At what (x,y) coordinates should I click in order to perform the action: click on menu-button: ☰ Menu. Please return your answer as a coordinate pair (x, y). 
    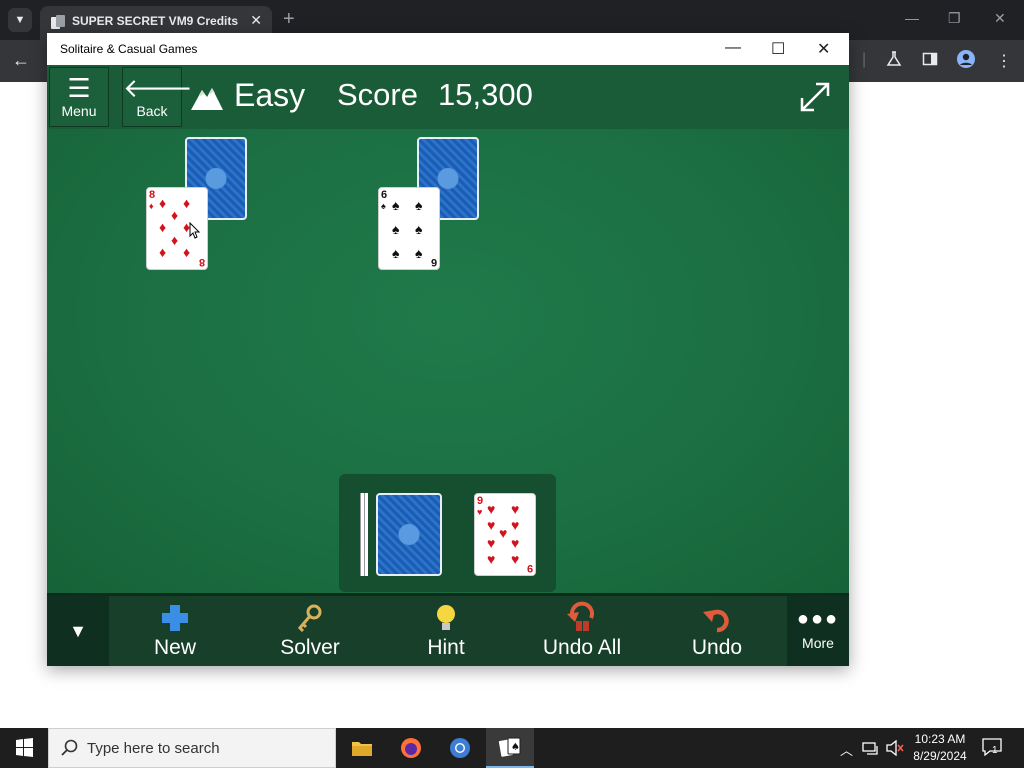
    Looking at the image, I should click on (79, 97).